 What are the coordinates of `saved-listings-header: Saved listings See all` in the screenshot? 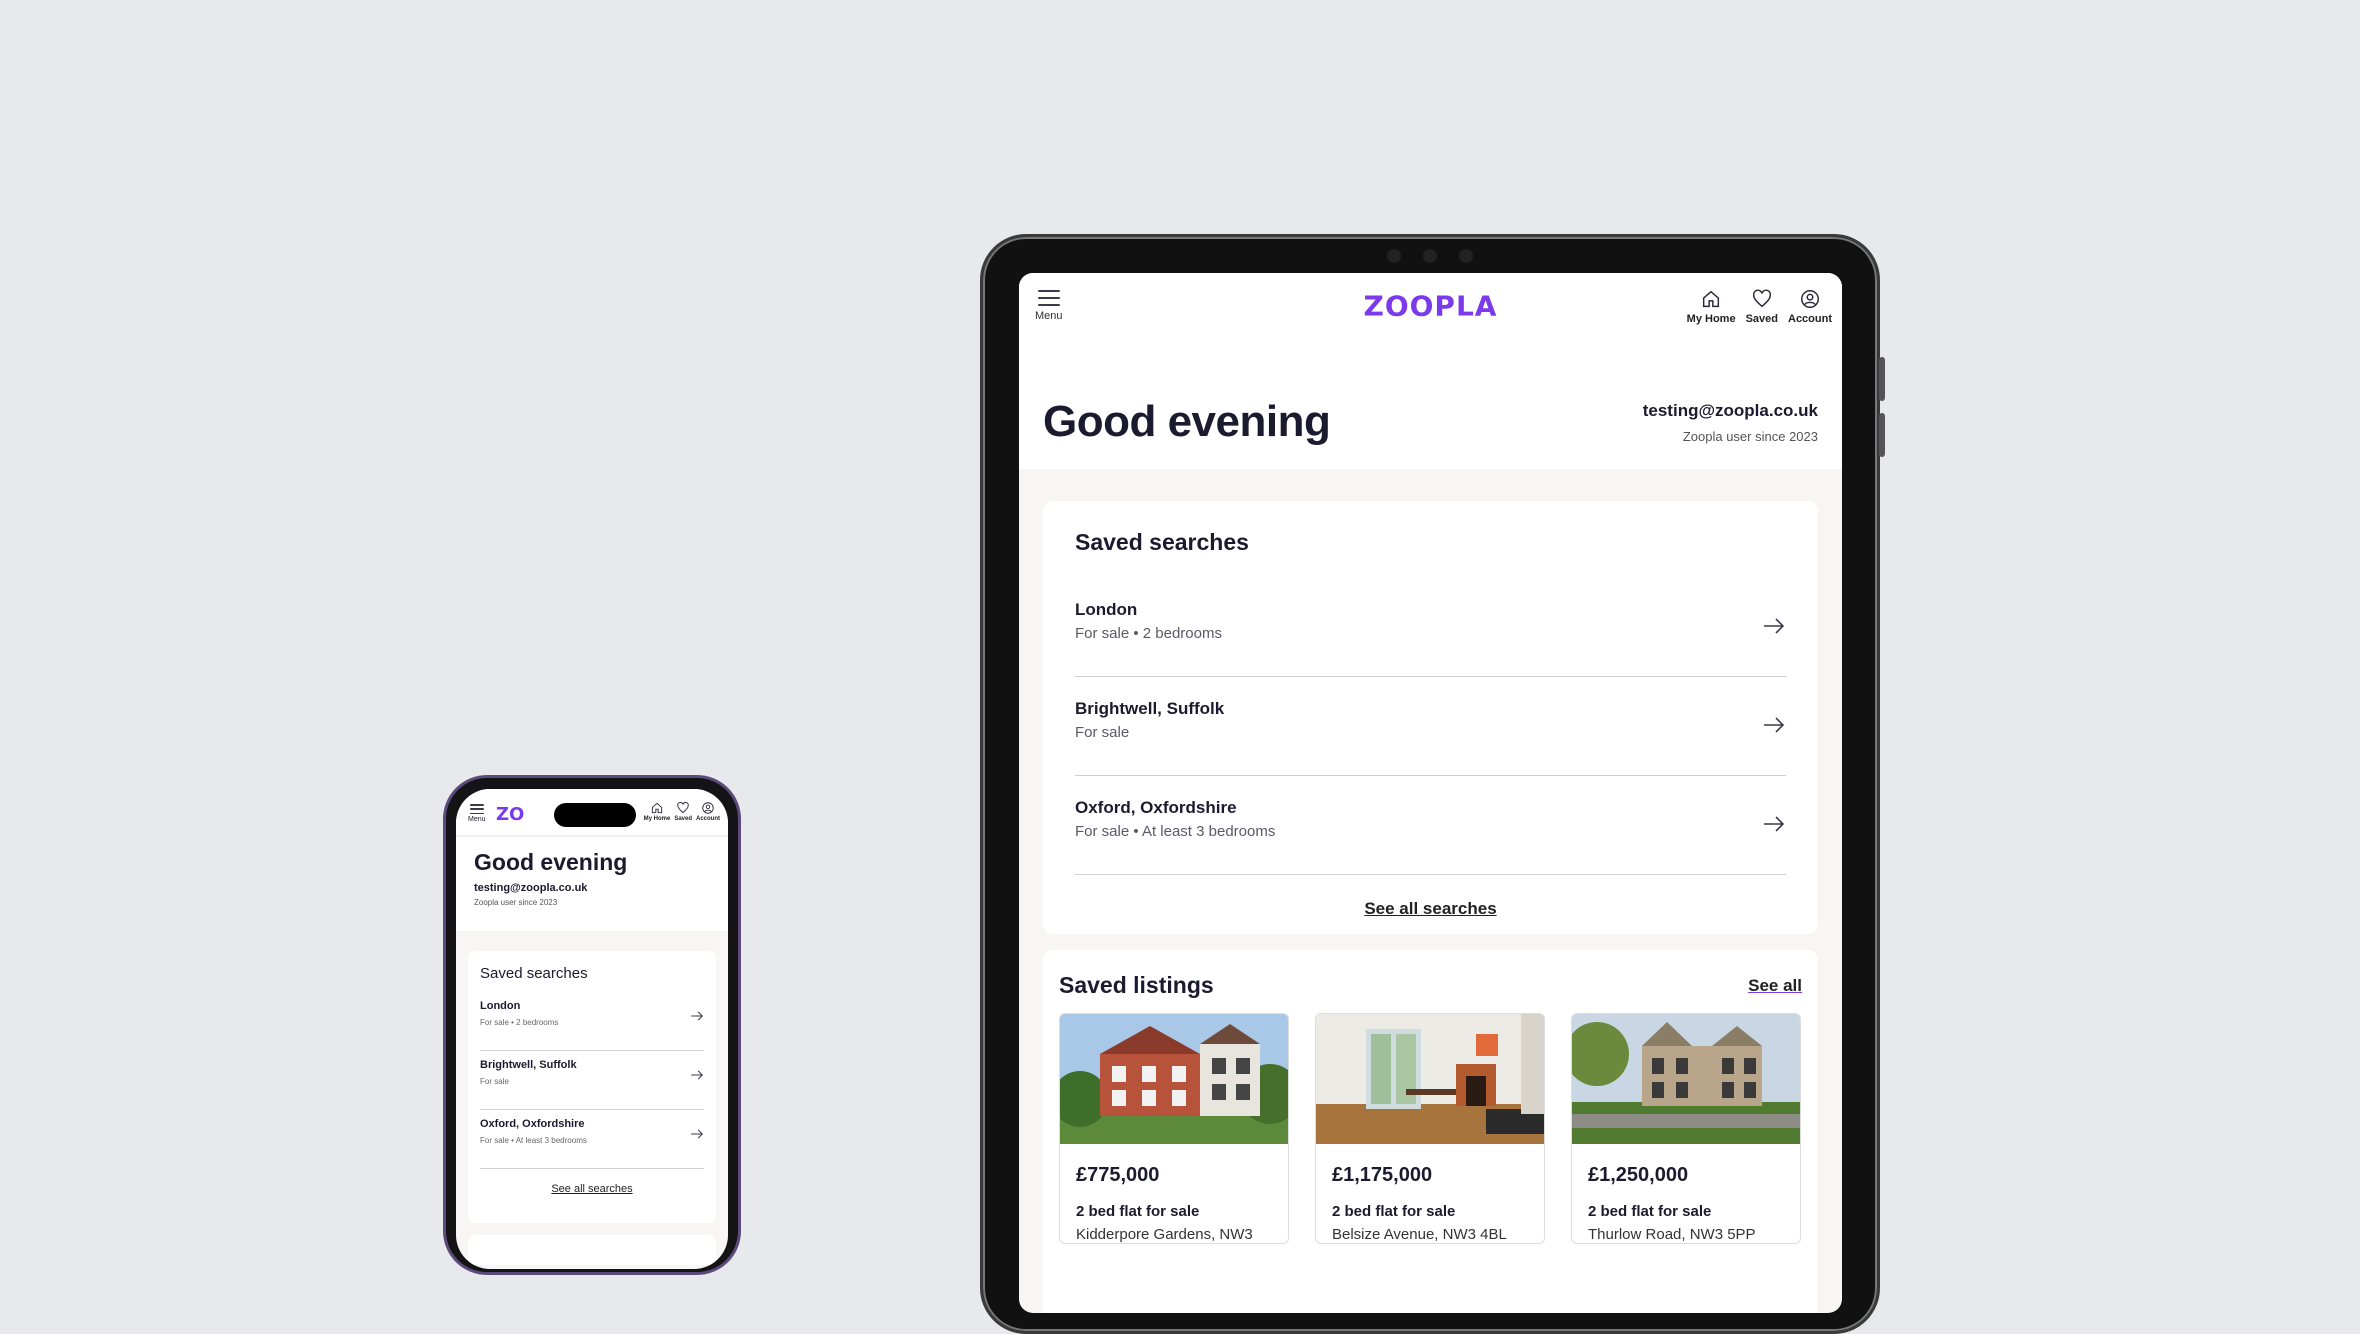 It's located at (1430, 985).